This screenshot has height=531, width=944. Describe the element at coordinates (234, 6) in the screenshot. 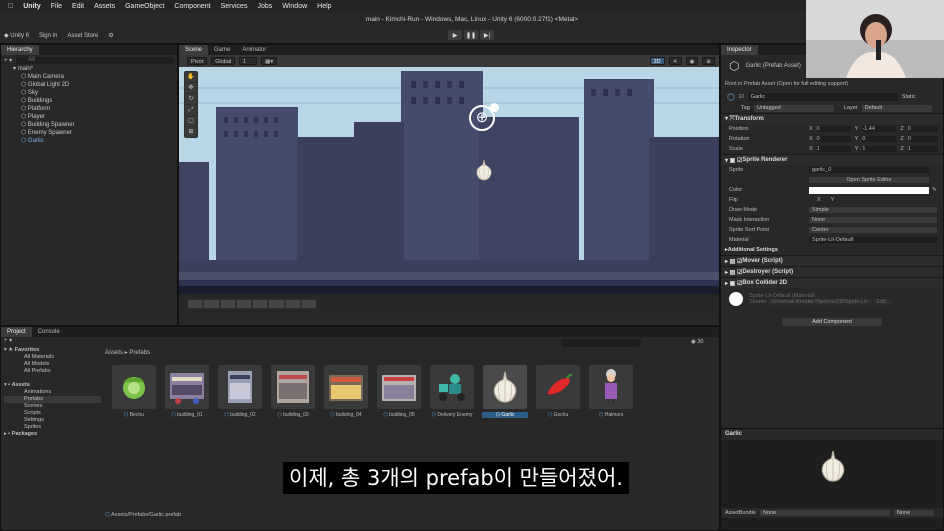

I see `menu-services: Services` at that location.